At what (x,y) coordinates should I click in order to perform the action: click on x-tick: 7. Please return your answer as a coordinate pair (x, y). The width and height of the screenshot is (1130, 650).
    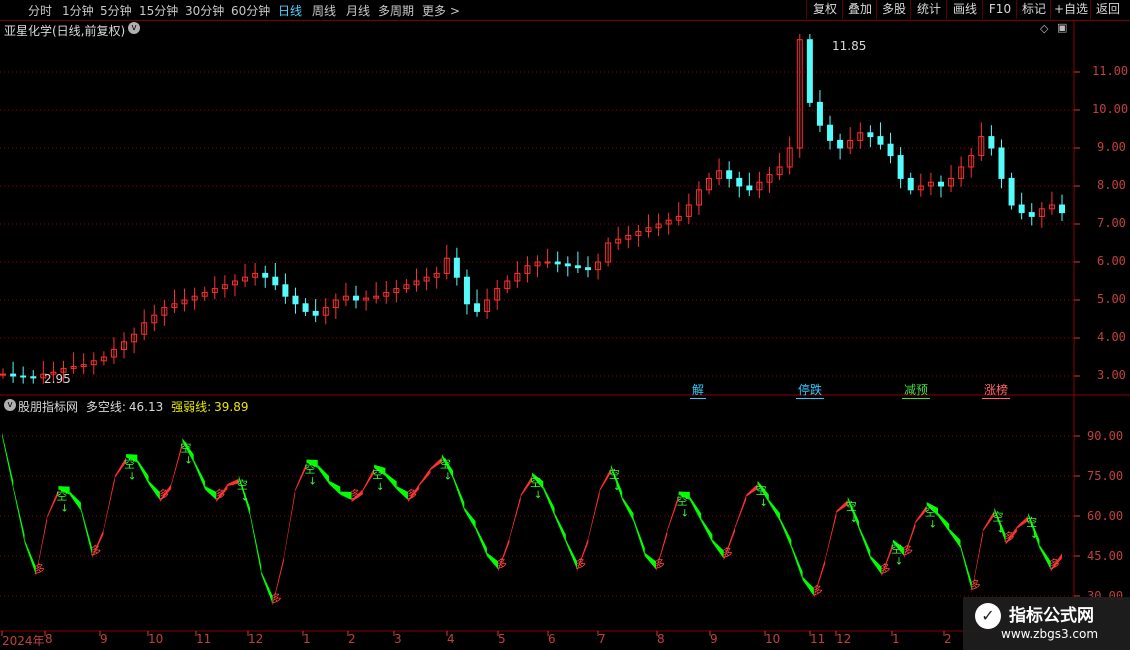
    Looking at the image, I should click on (602, 639).